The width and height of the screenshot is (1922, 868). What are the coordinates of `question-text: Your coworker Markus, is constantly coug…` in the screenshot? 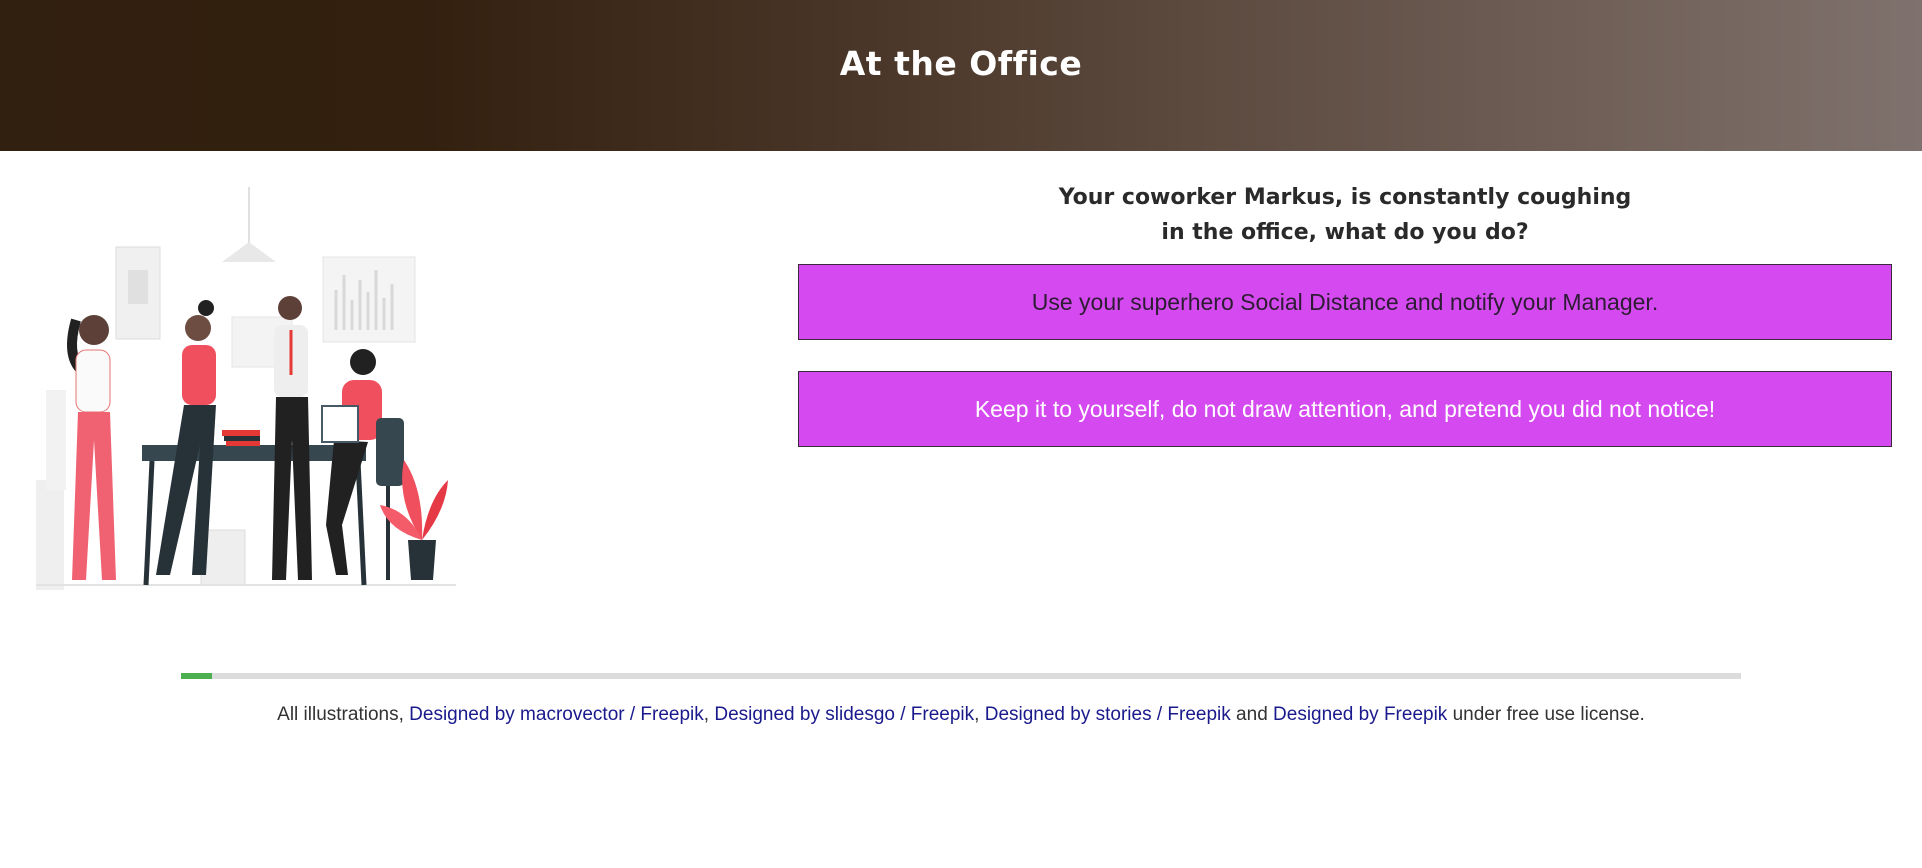 It's located at (1345, 215).